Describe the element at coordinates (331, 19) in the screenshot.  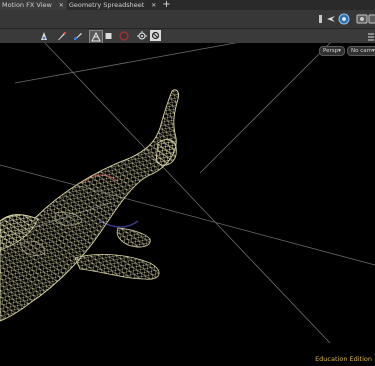
I see `camera-icon` at that location.